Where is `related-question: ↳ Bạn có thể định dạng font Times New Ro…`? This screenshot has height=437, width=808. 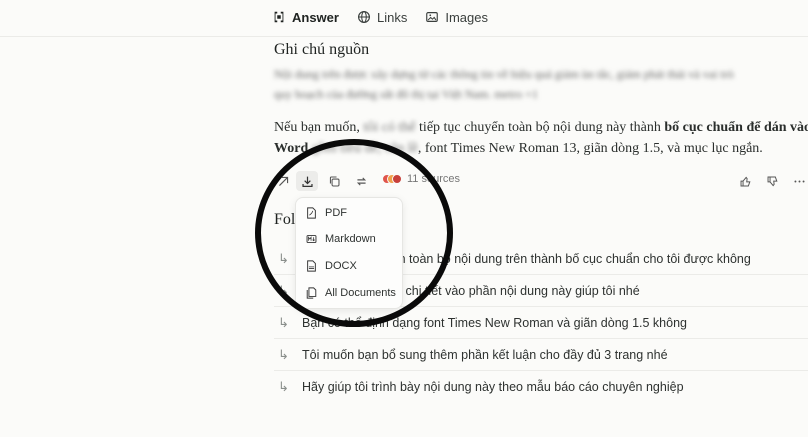 related-question: ↳ Bạn có thể định dạng font Times New Ro… is located at coordinates (541, 322).